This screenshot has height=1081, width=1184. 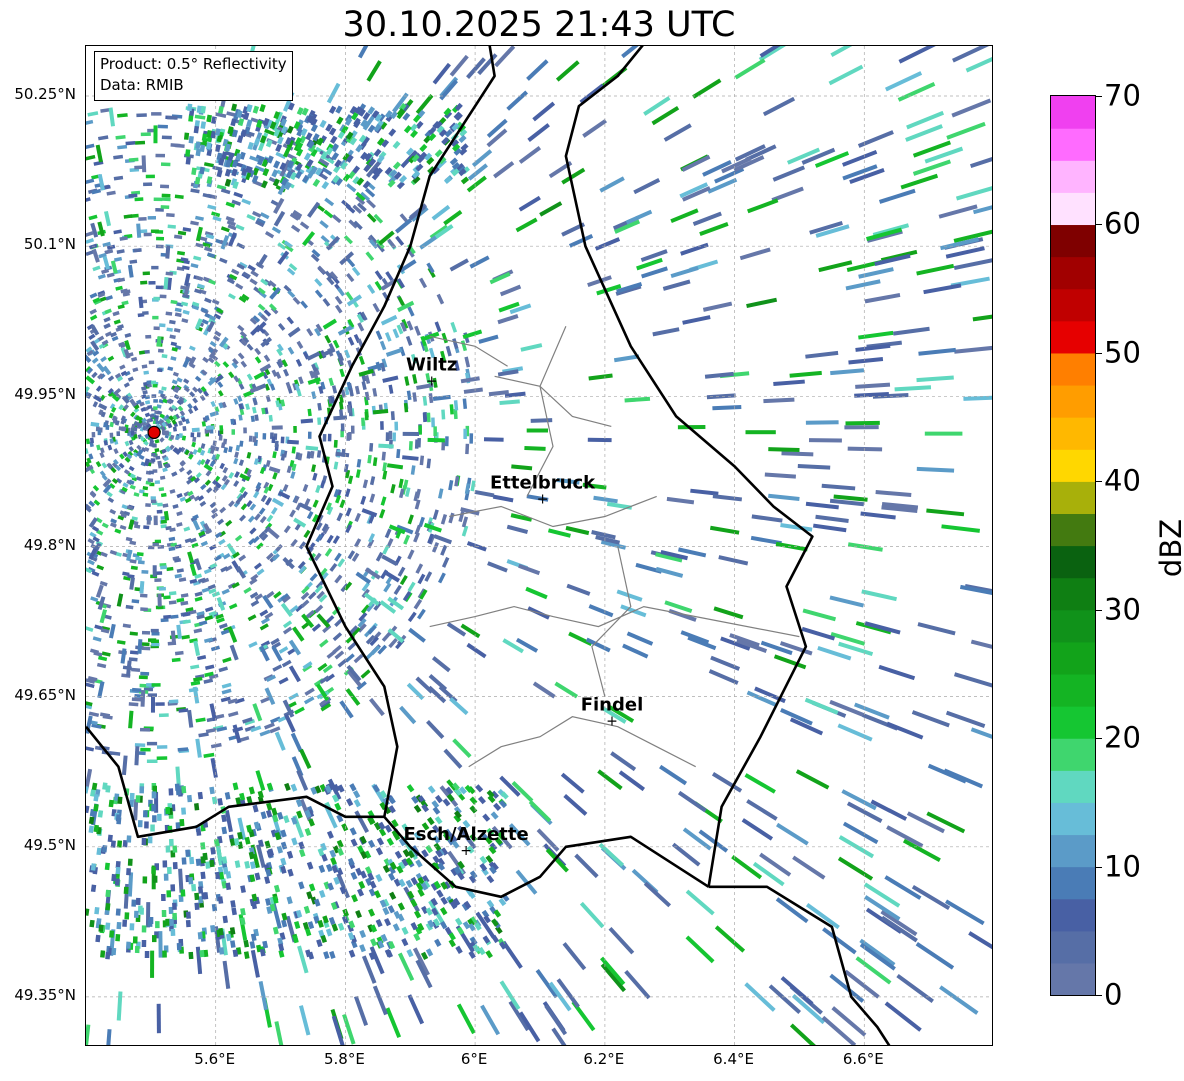 I want to click on product-info-box: Product: 0.5° Reflectivity Data: RMIB, so click(x=193, y=76).